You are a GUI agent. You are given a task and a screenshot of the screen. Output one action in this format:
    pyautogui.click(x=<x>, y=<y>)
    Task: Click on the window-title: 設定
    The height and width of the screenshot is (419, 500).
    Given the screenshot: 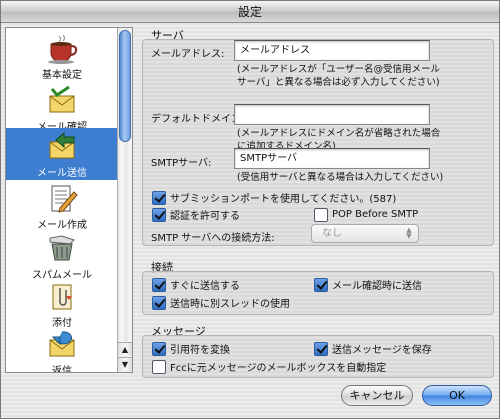 What is the action you would take?
    pyautogui.click(x=250, y=12)
    